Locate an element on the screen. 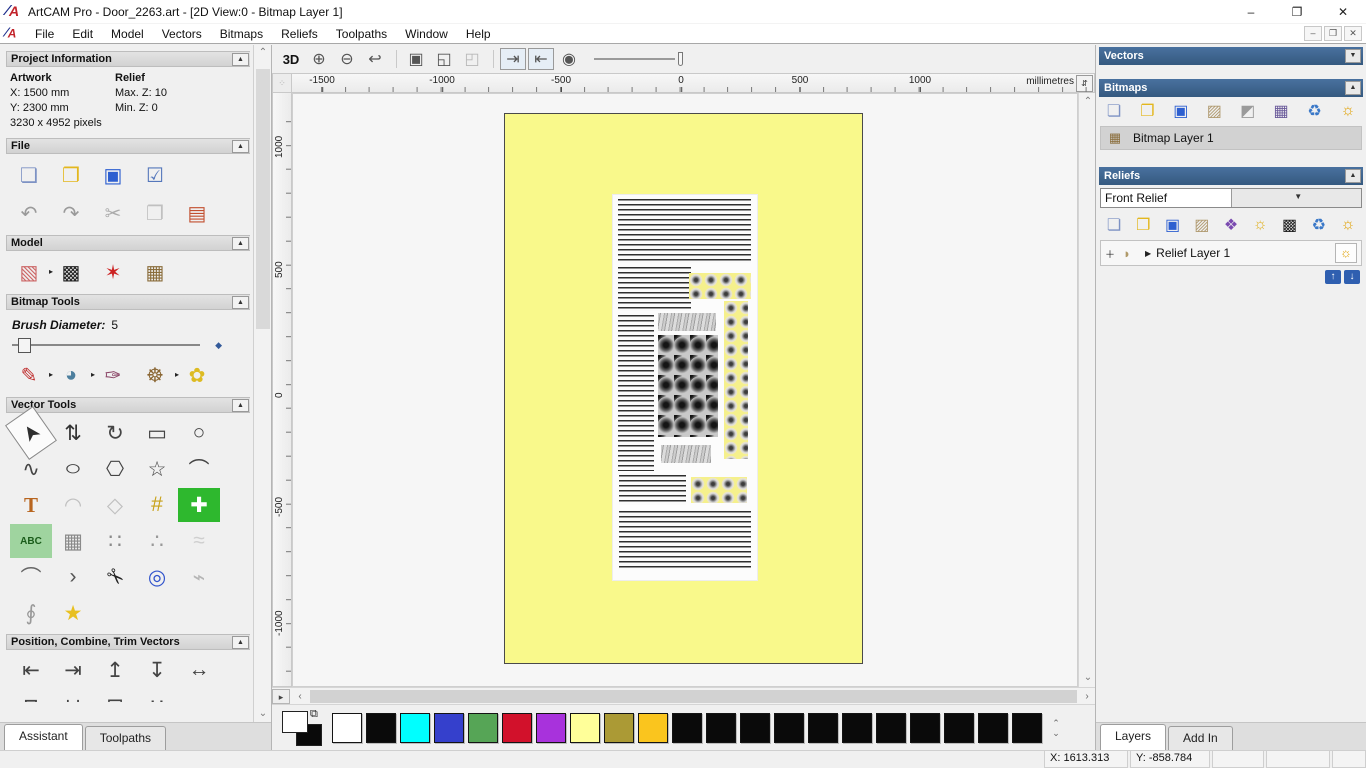 Image resolution: width=1366 pixels, height=768 pixels. node-editing-icon: ⇅ is located at coordinates (73, 433).